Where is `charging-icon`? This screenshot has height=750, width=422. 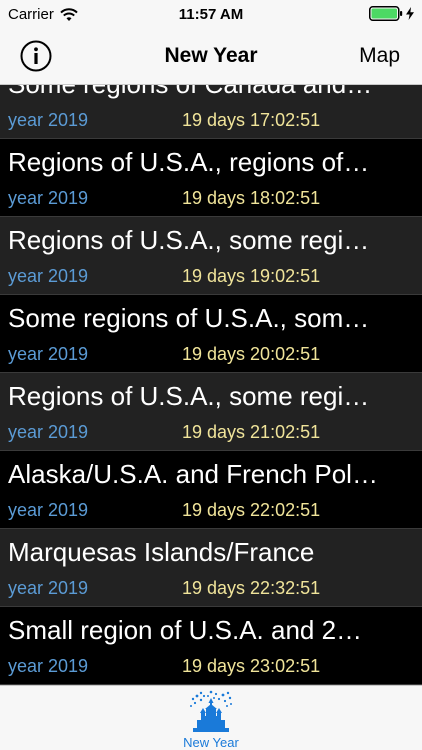
charging-icon is located at coordinates (410, 13).